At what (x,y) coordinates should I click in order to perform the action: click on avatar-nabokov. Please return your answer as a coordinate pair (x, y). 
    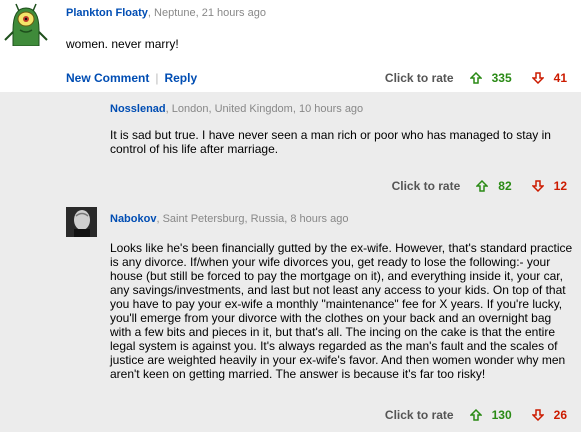
    Looking at the image, I should click on (81, 222).